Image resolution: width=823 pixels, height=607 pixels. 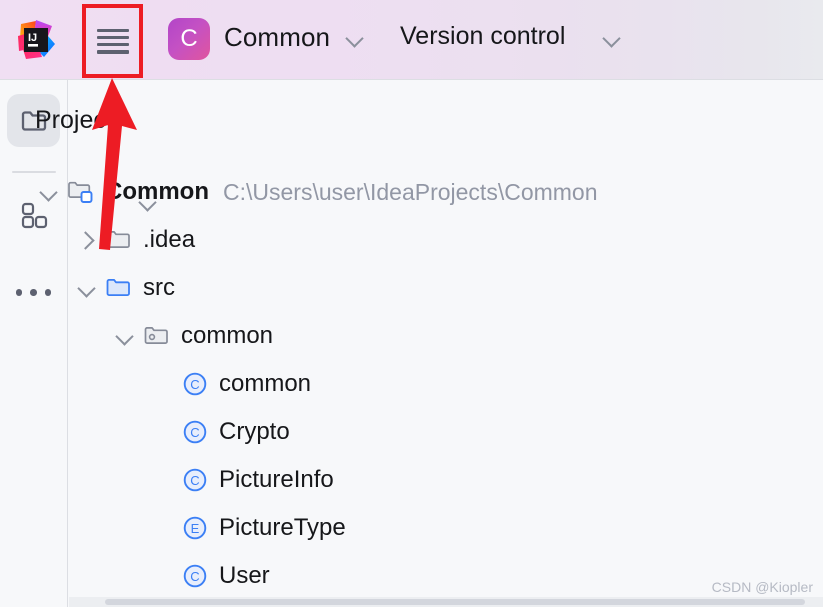 What do you see at coordinates (87, 240) in the screenshot?
I see `chevron-right-icon` at bounding box center [87, 240].